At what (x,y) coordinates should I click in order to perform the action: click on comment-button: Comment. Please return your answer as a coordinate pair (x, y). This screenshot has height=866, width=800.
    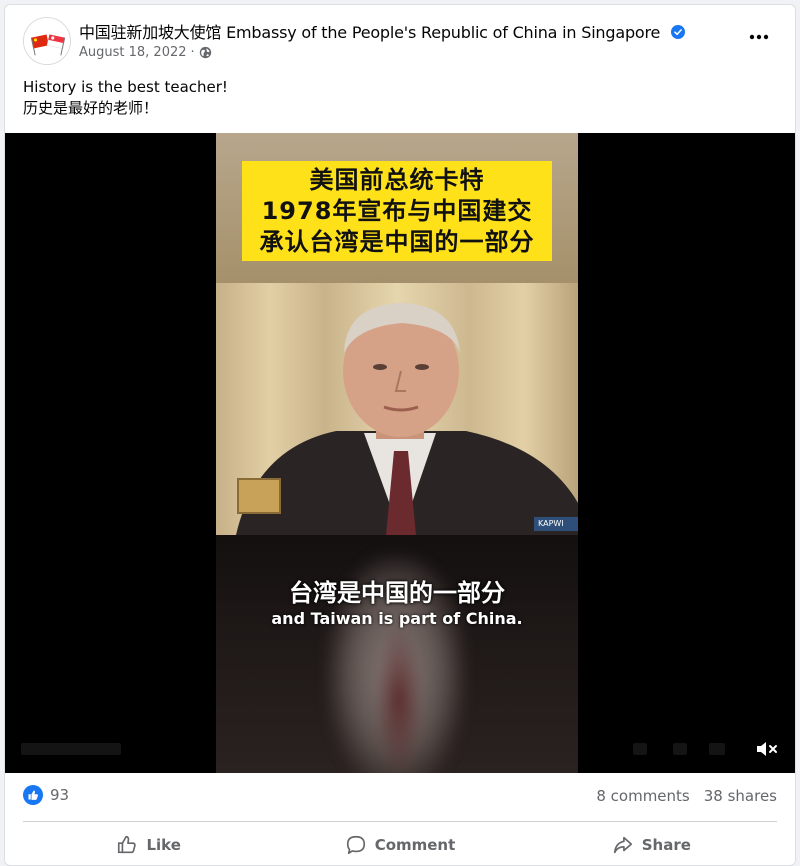
    Looking at the image, I should click on (399, 845).